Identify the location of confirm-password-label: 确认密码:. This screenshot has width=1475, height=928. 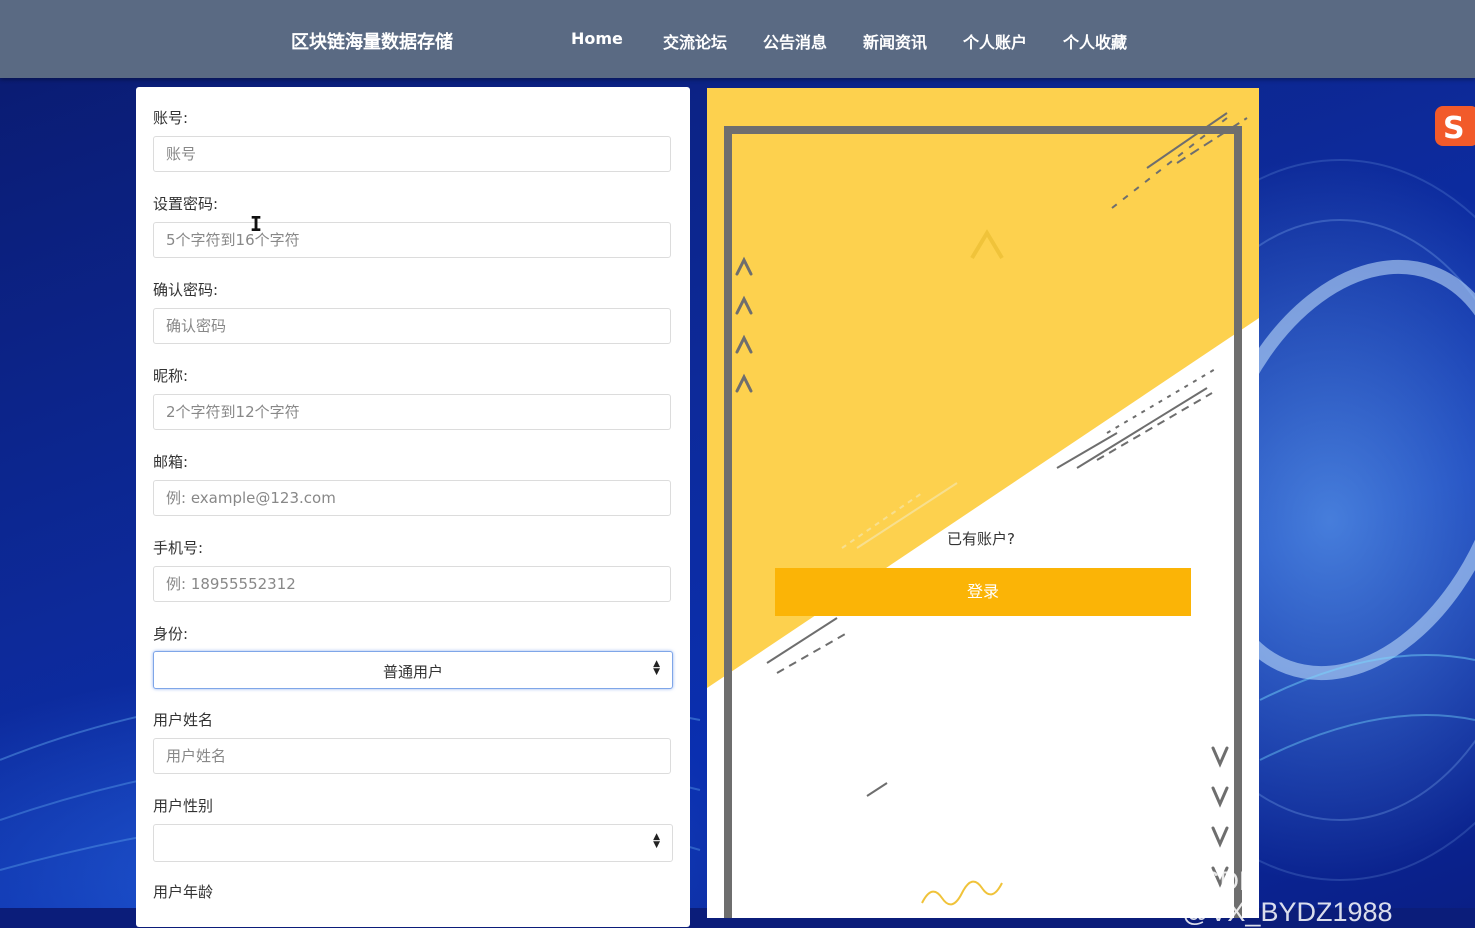
(186, 290).